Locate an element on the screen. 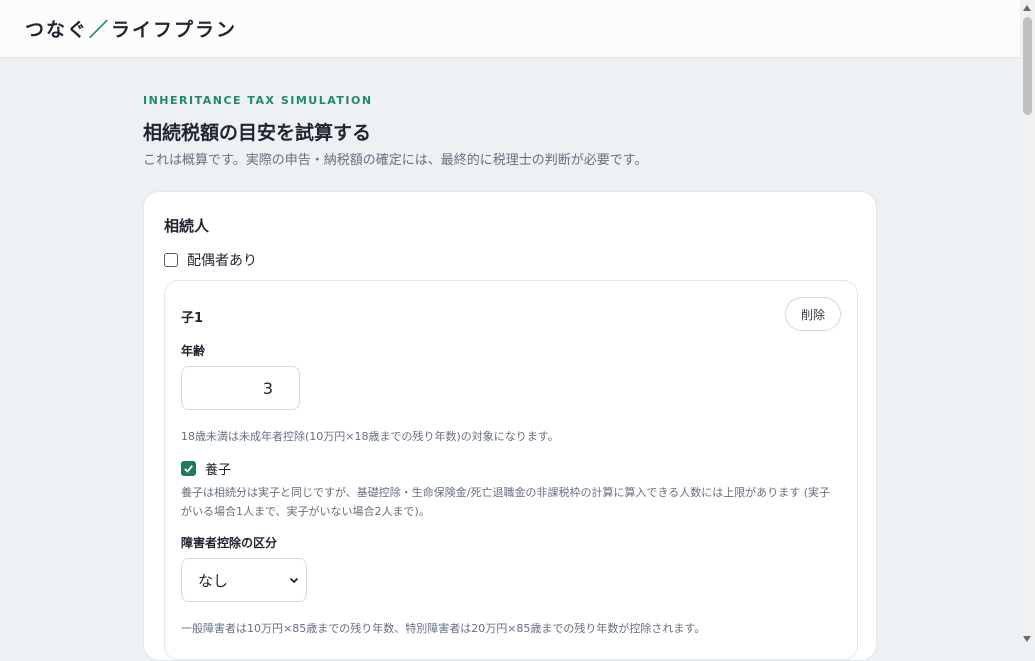 This screenshot has width=1035, height=661. brand-slash: ／ is located at coordinates (100, 30).